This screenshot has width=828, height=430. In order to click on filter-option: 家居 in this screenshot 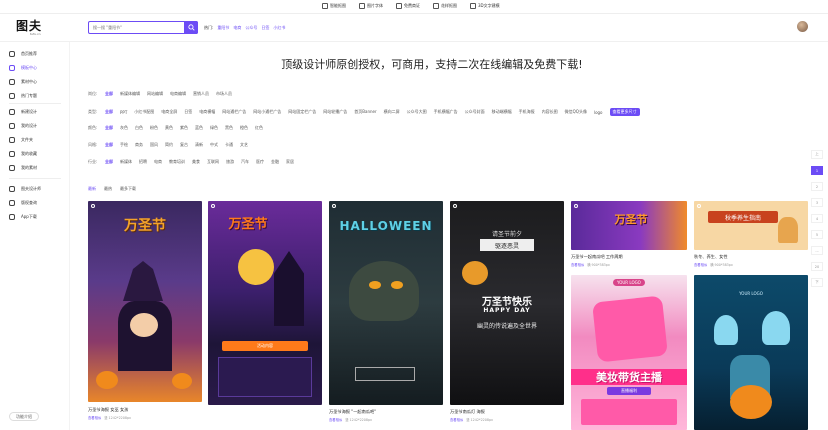, I will do `click(290, 162)`.